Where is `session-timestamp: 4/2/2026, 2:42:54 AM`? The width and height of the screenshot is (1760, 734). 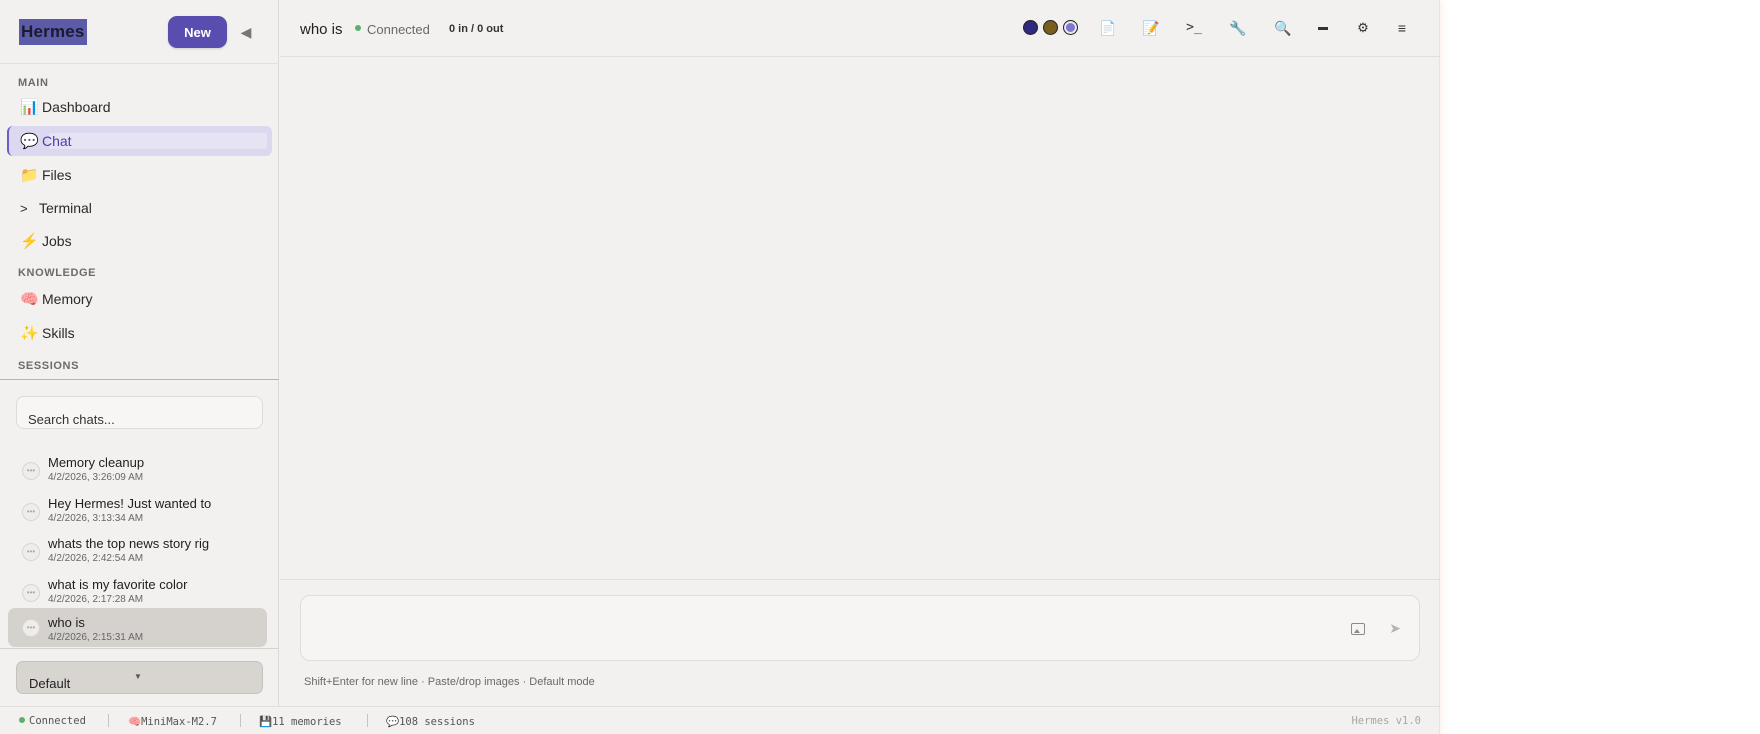
session-timestamp: 4/2/2026, 2:42:54 AM is located at coordinates (96, 558).